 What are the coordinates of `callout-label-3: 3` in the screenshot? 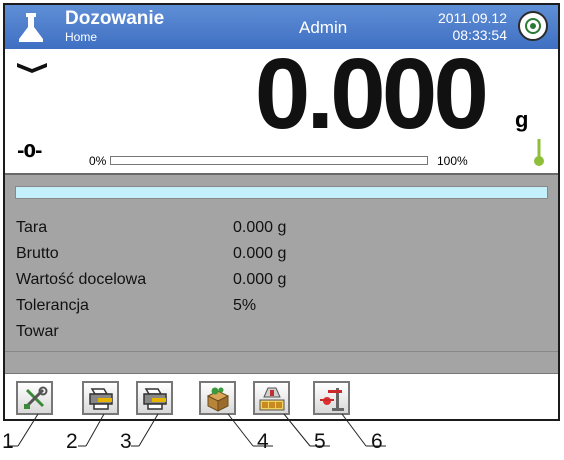 It's located at (126, 441).